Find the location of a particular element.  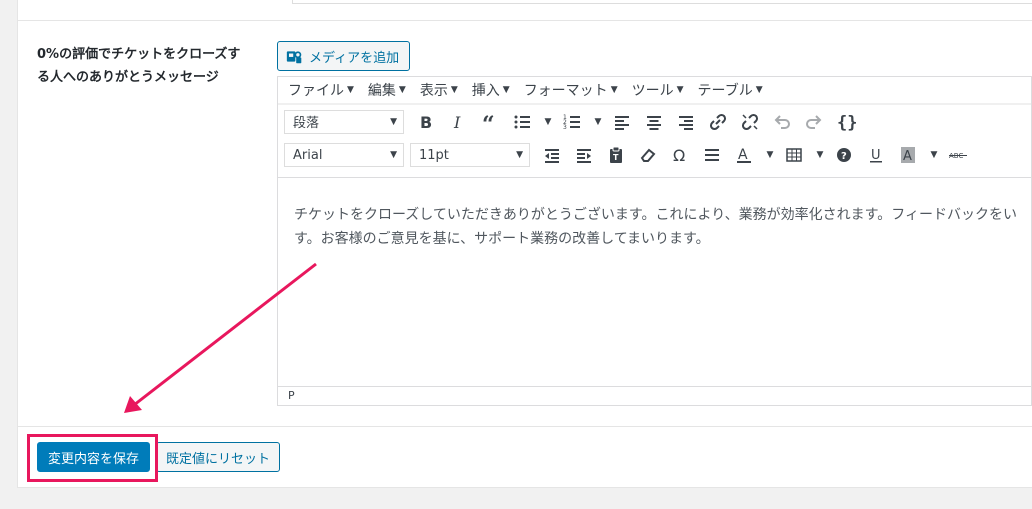

field-label: 0%の評価でチケットをクローズする人へのありがとうメッセージ is located at coordinates (139, 66).